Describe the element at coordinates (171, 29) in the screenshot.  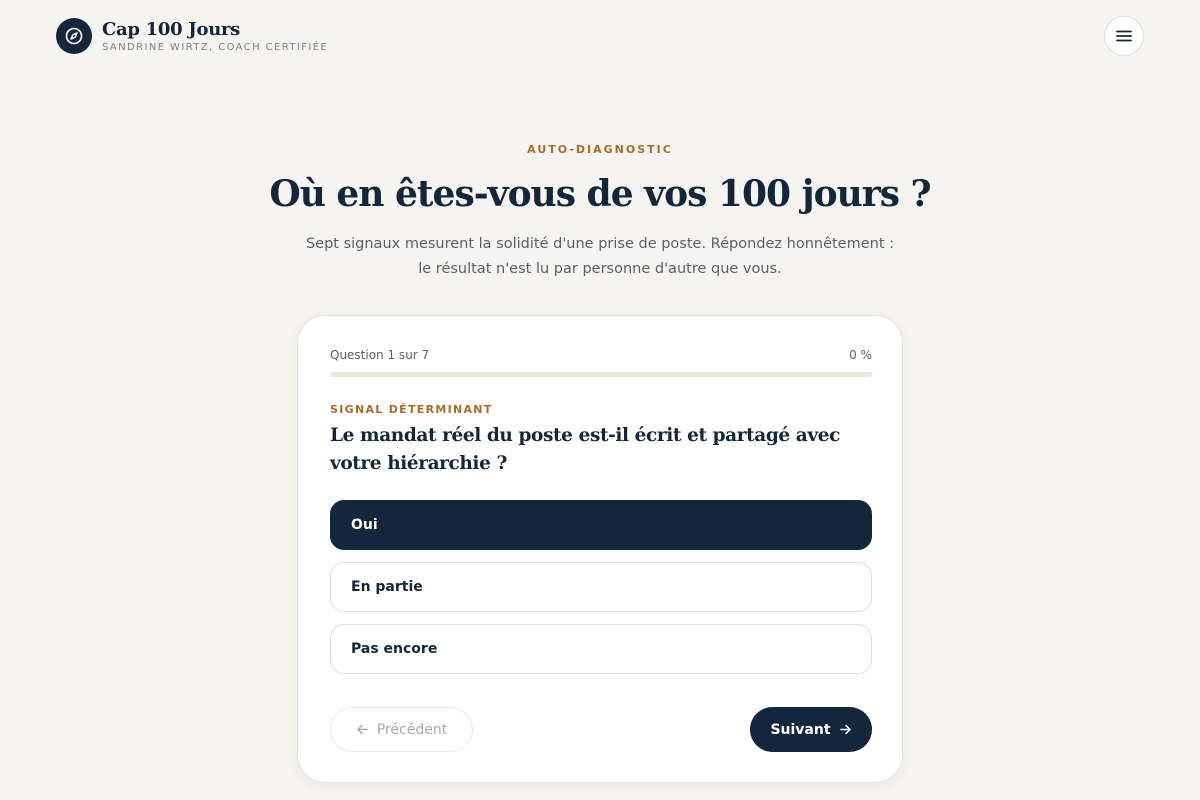
I see `brand-title: Cap 100 Jours` at that location.